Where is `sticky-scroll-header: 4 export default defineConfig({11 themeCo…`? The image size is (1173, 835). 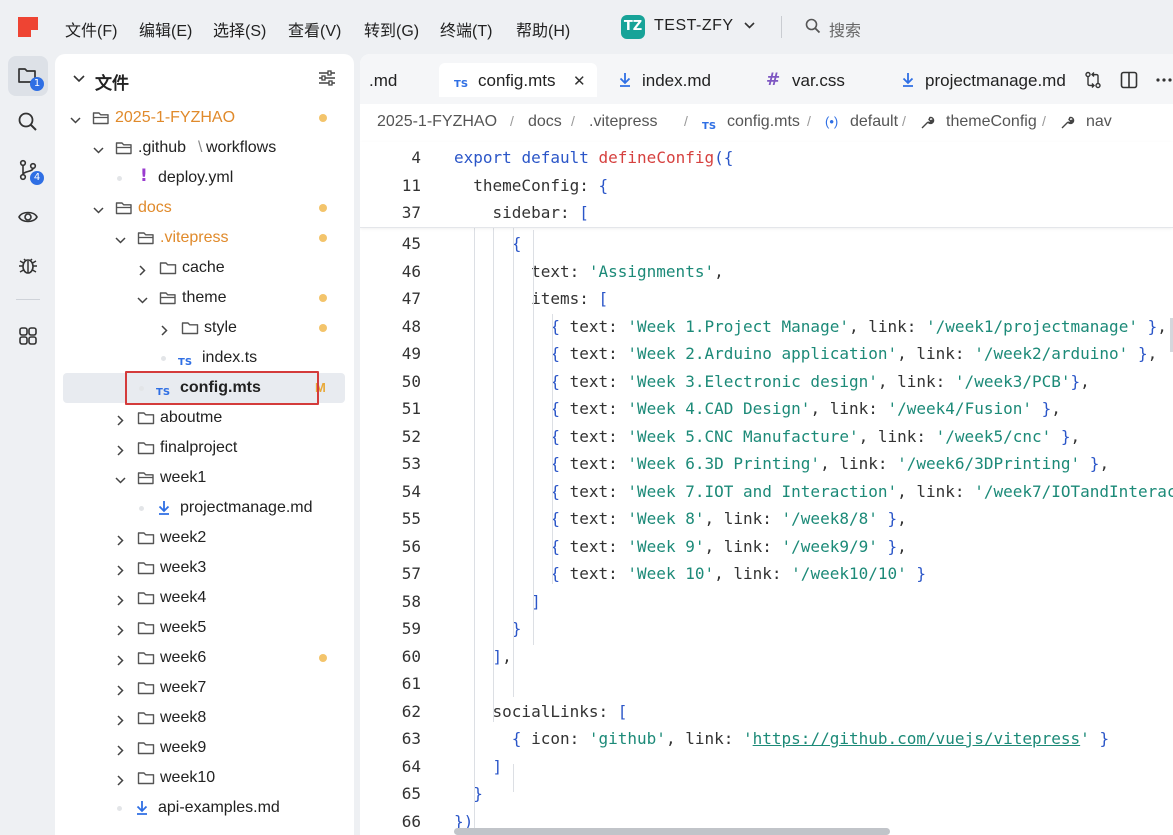
sticky-scroll-header: 4 export default defineConfig({11 themeCo… is located at coordinates (766, 185).